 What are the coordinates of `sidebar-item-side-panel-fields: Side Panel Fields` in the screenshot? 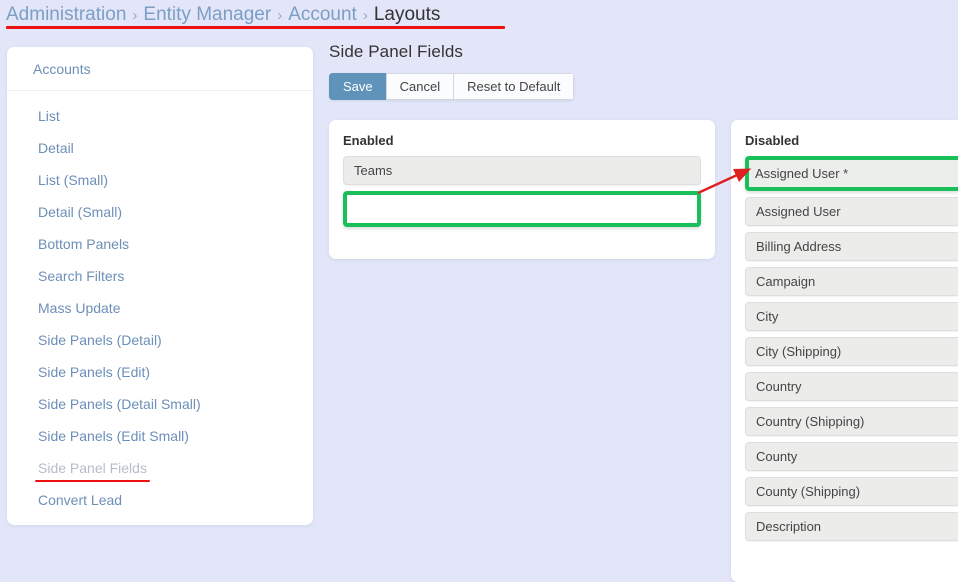 It's located at (160, 468).